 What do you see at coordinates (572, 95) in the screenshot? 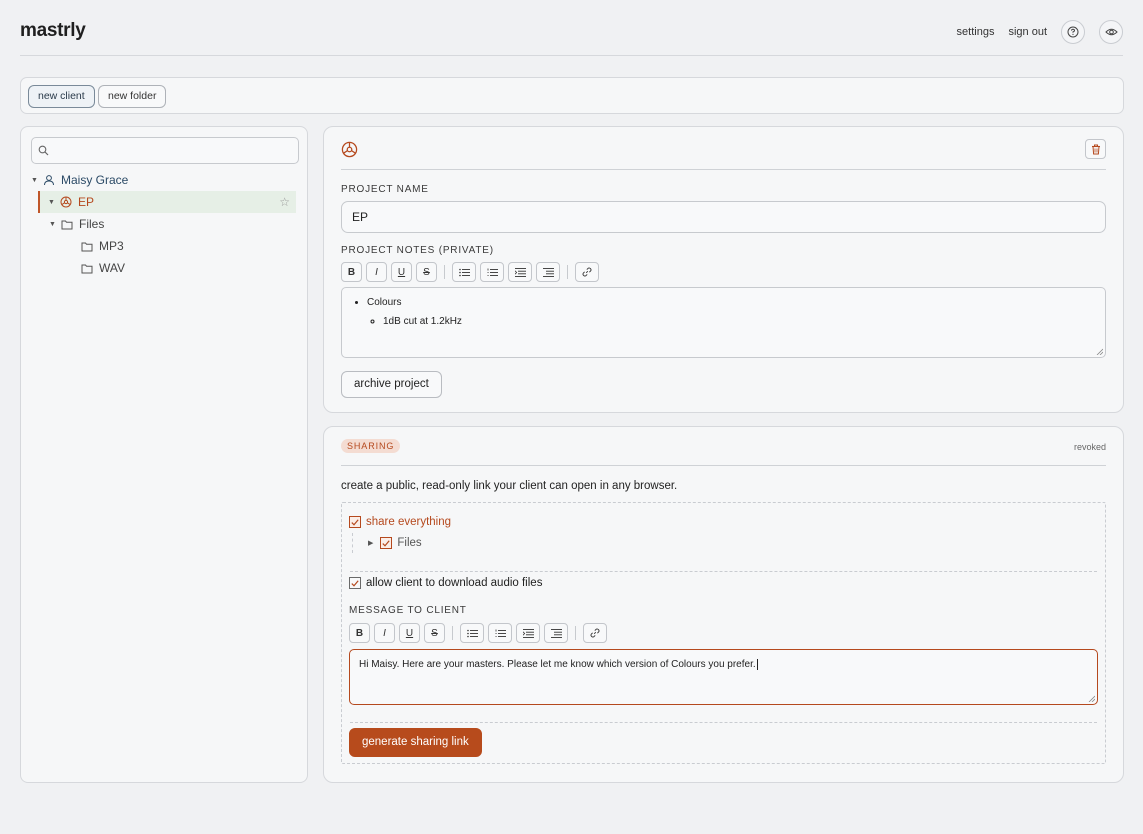
I see `action-toolbar: new client new folder` at bounding box center [572, 95].